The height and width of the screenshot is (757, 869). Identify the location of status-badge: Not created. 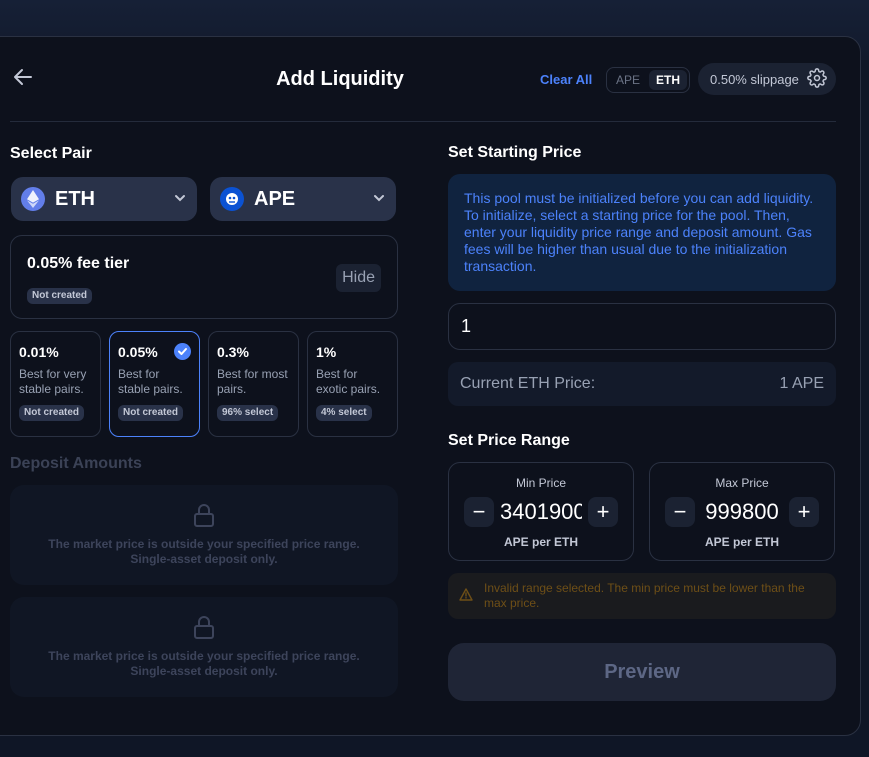
(60, 296).